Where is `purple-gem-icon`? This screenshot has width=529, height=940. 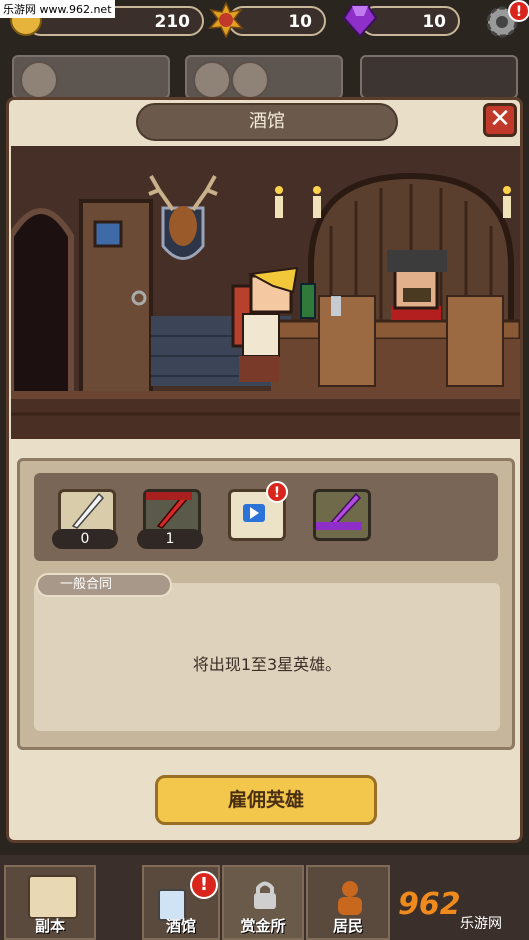 purple-gem-icon is located at coordinates (360, 20).